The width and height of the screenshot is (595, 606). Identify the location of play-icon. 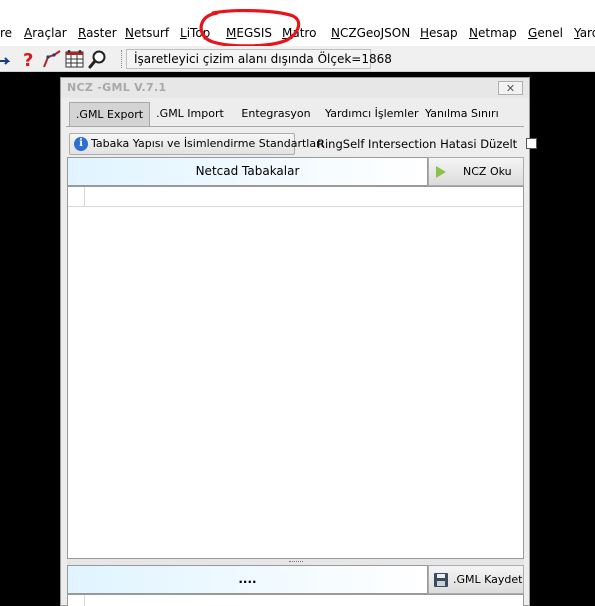
(441, 172).